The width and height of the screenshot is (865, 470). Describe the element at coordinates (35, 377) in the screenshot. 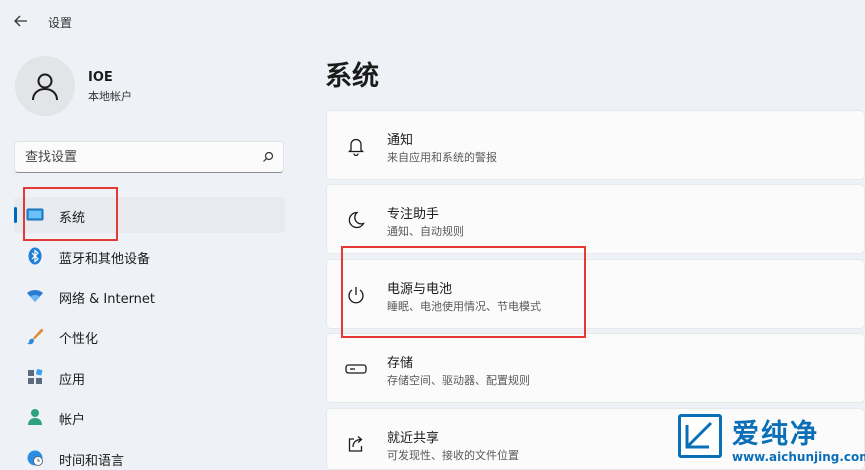

I see `apps-icon` at that location.